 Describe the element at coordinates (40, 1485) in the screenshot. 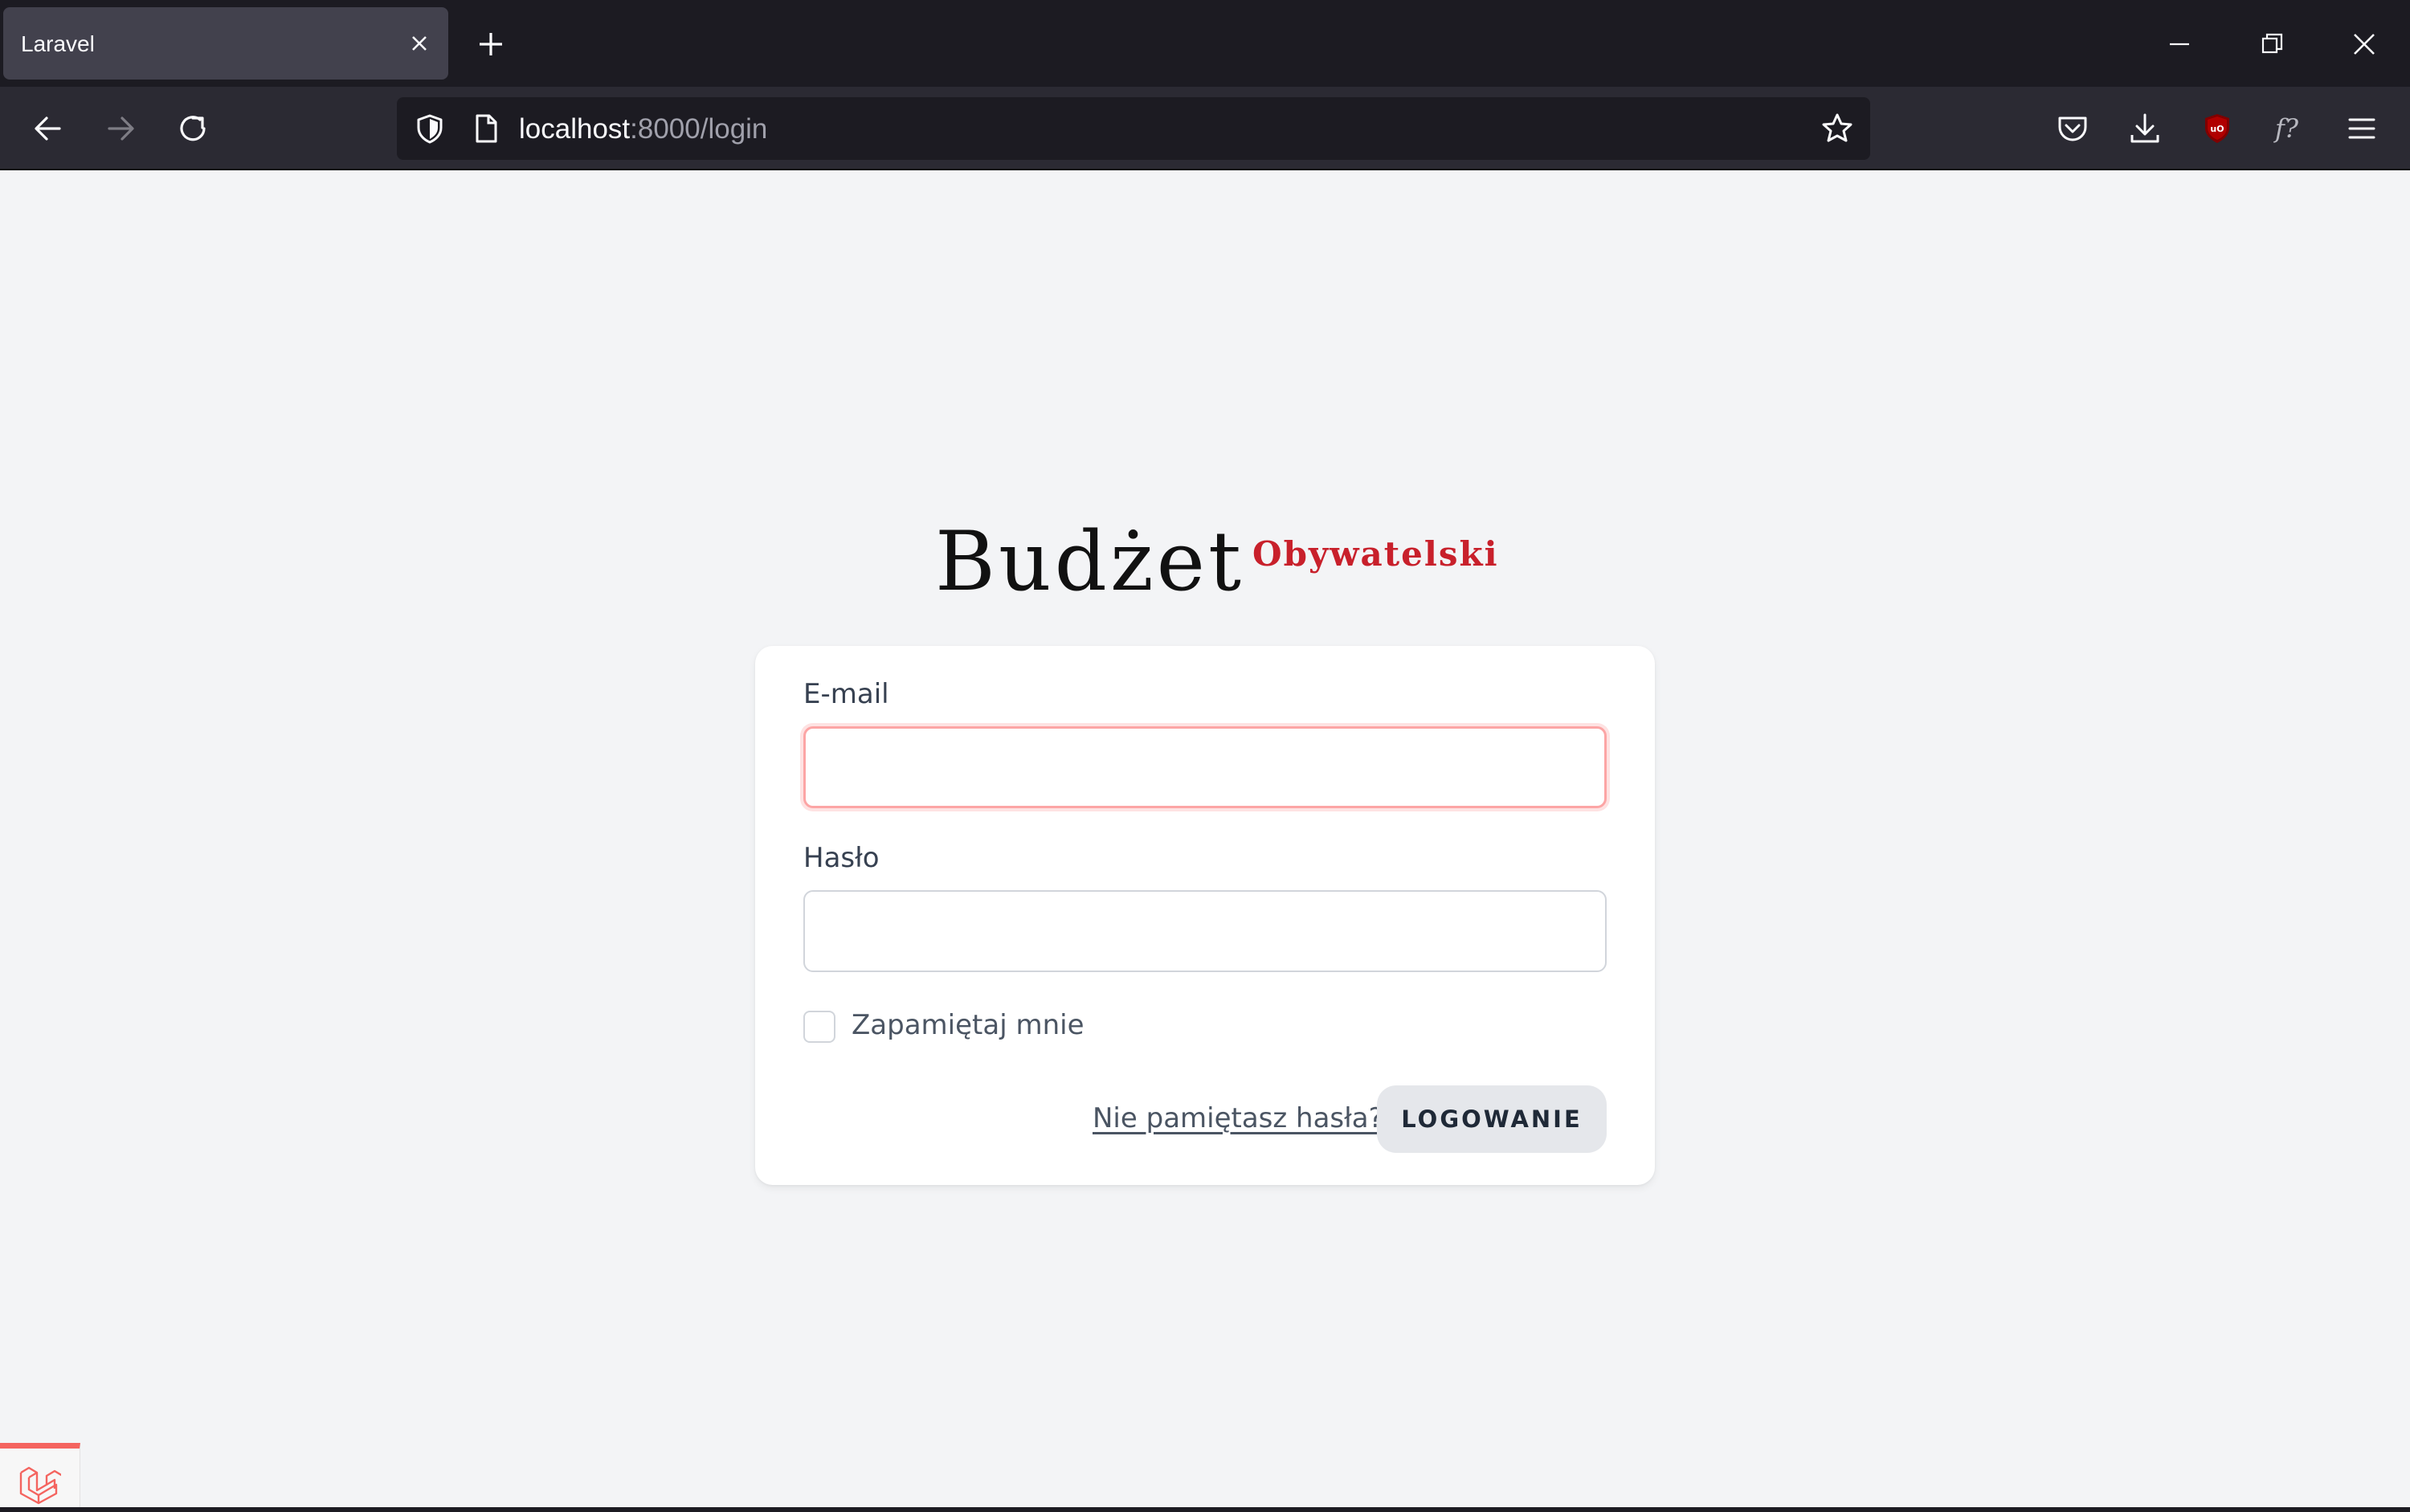

I see `laravel-logo-icon` at that location.